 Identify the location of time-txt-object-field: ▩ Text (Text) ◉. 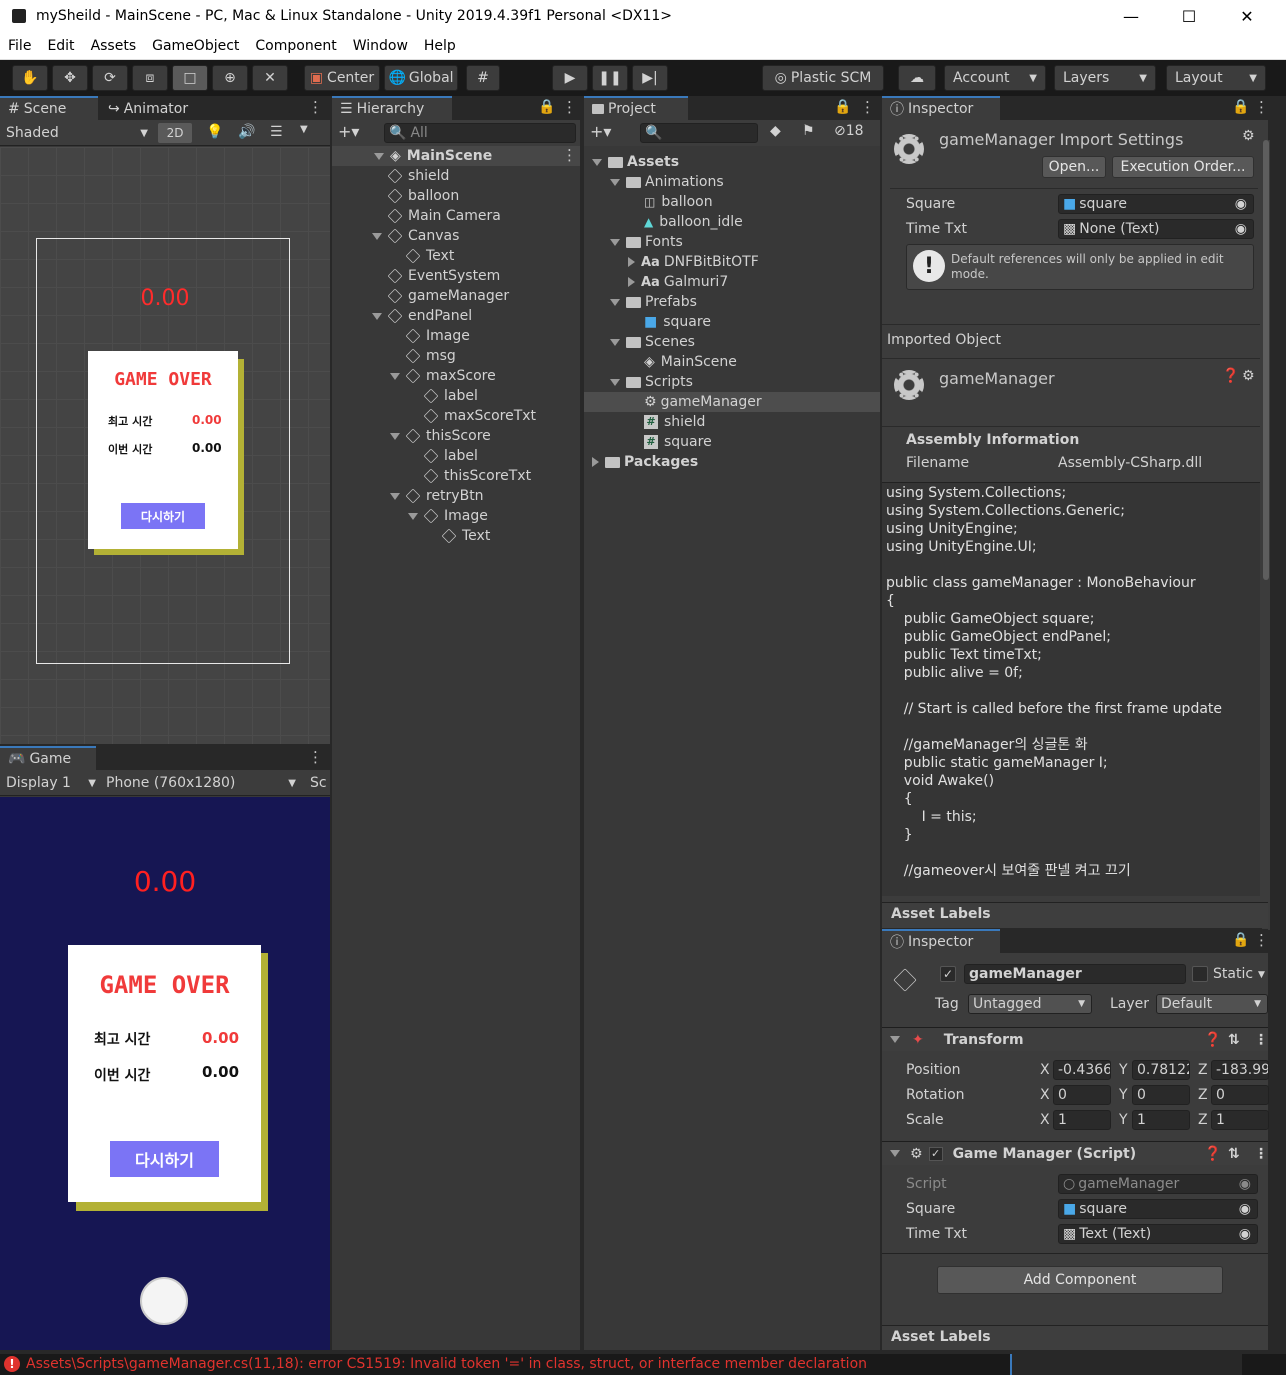
(1158, 1234).